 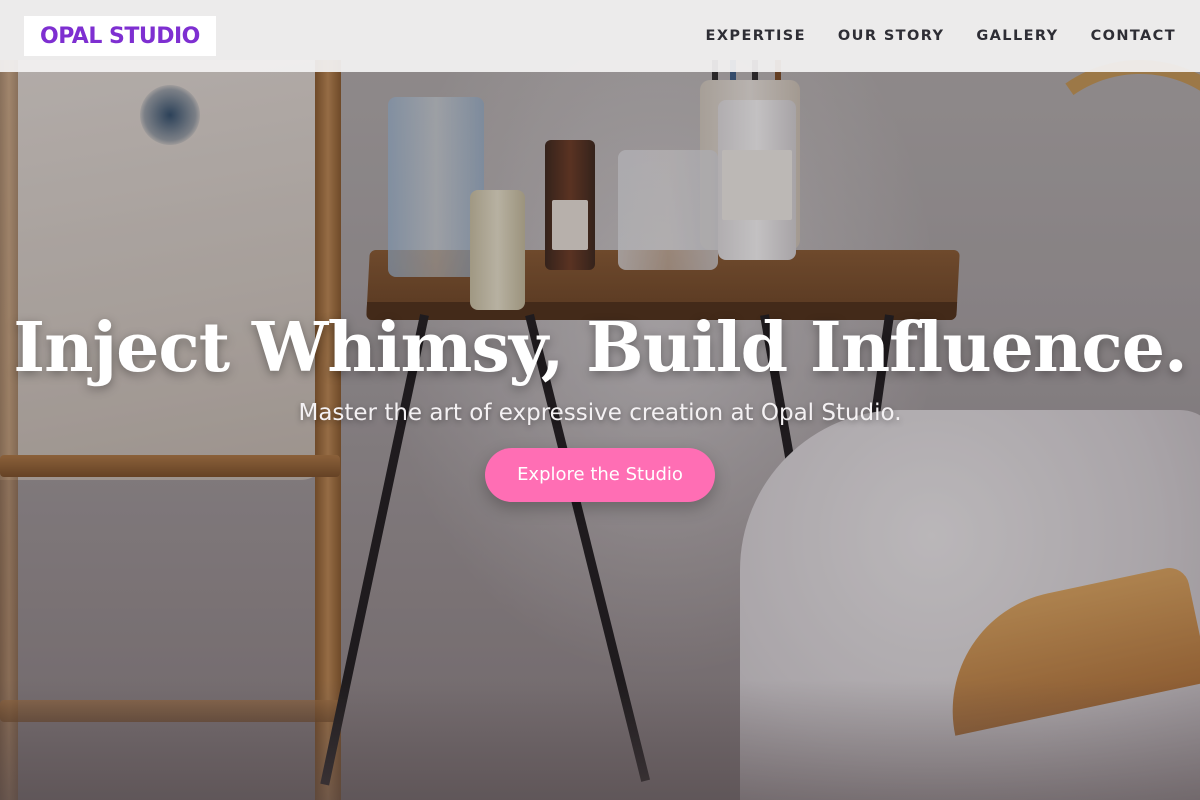 I want to click on nav-link-expertise: EXPERTISE, so click(x=756, y=36).